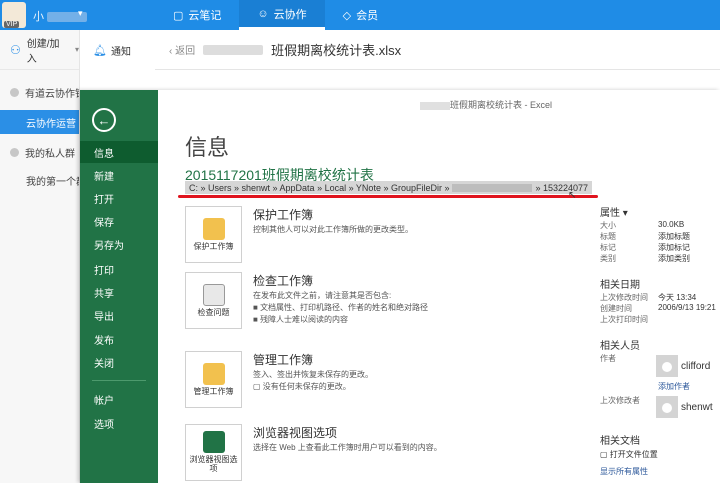  I want to click on nav-open: 打开, so click(119, 198).